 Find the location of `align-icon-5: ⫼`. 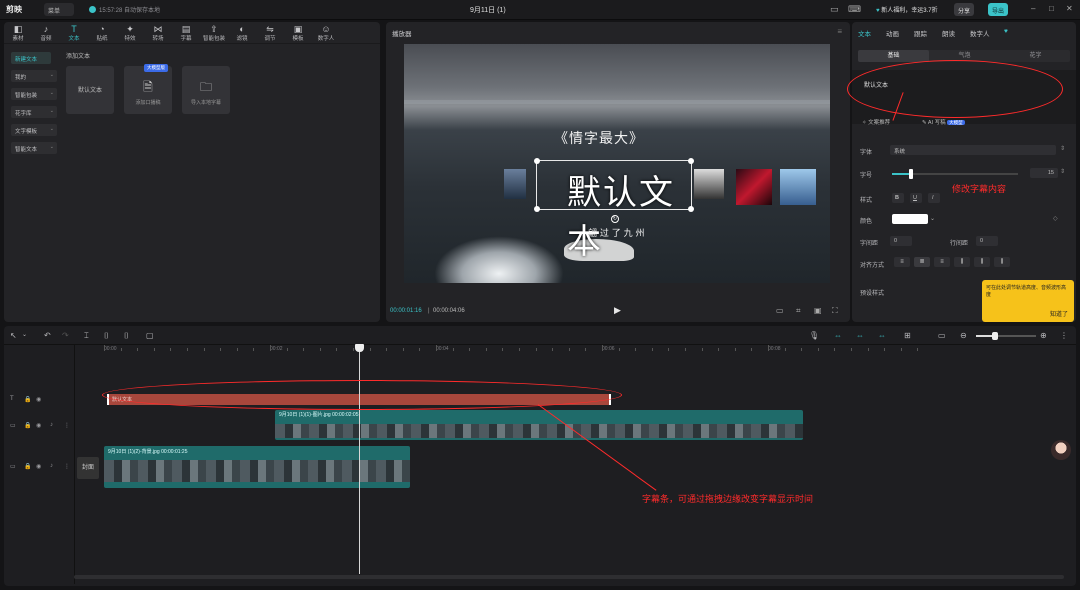

align-icon-5: ⫼ is located at coordinates (982, 262).